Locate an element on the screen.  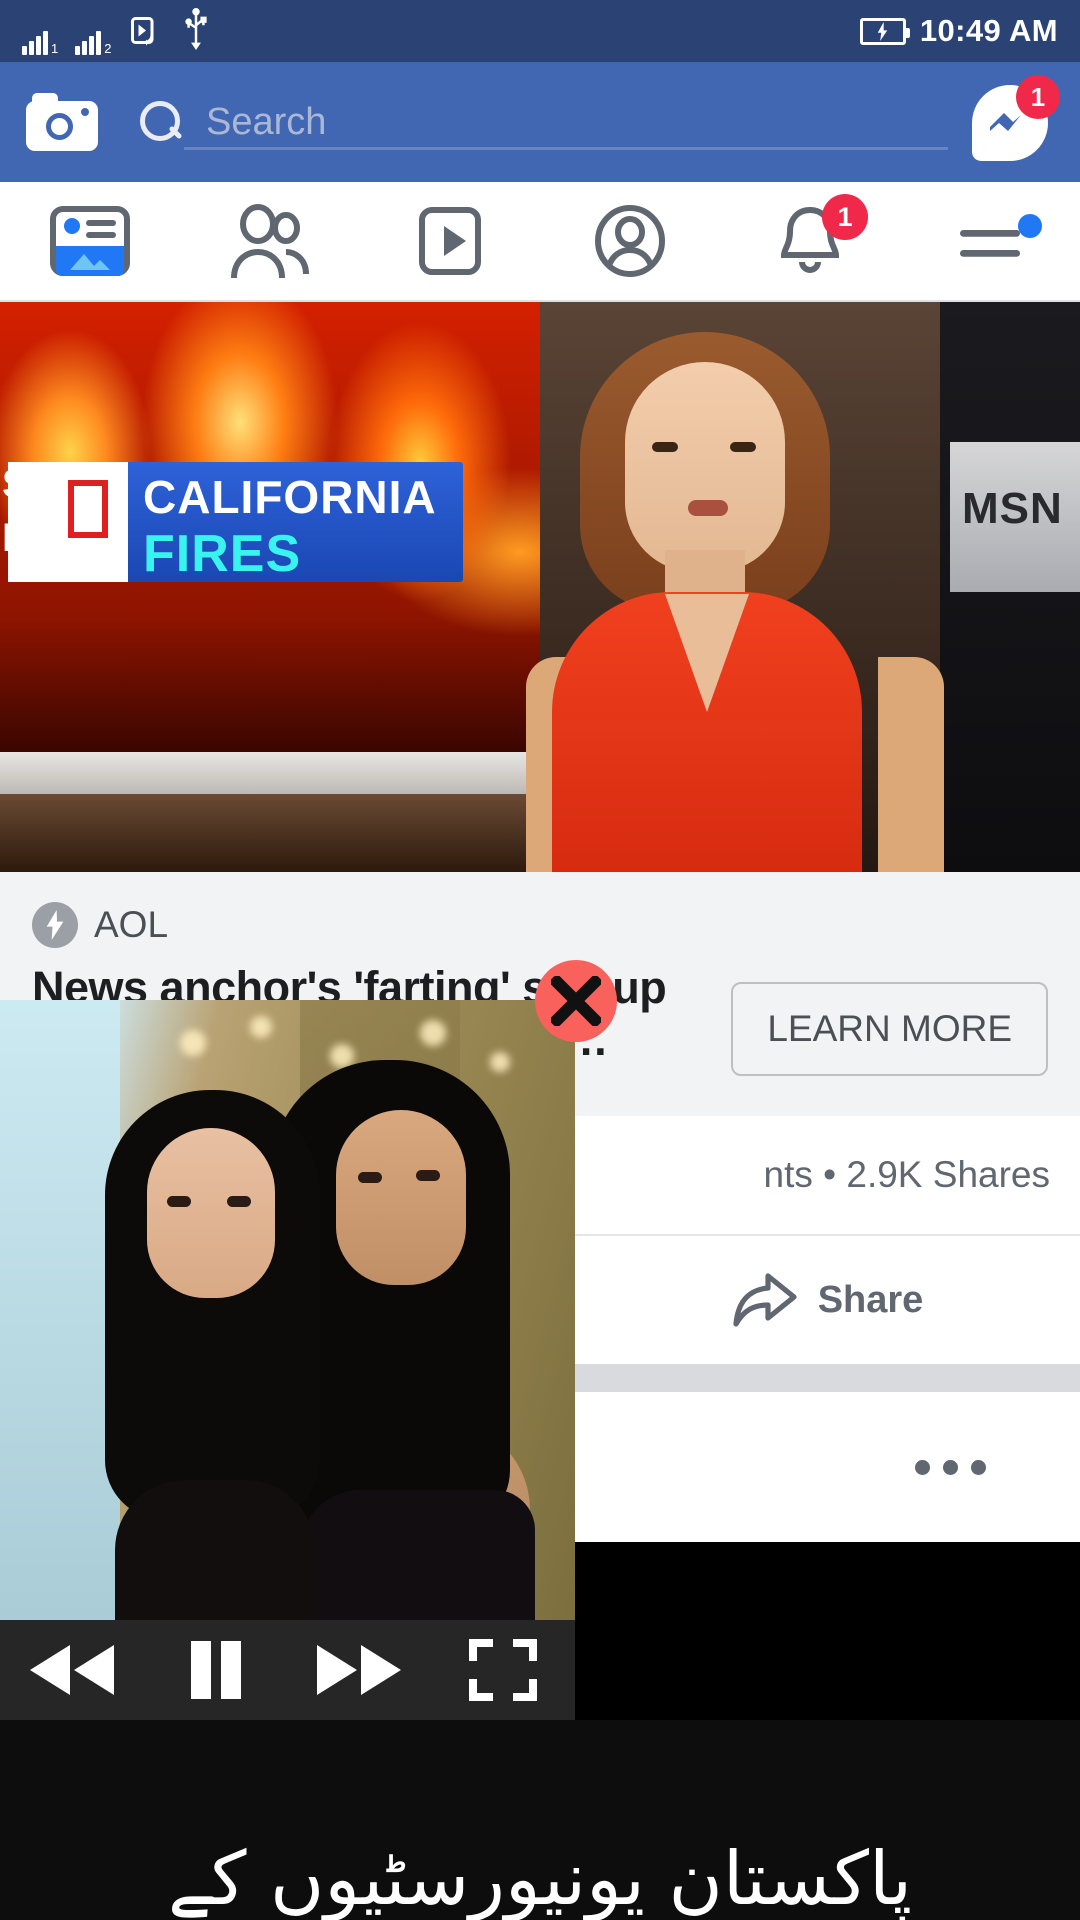
pause-icon is located at coordinates (215, 1670).